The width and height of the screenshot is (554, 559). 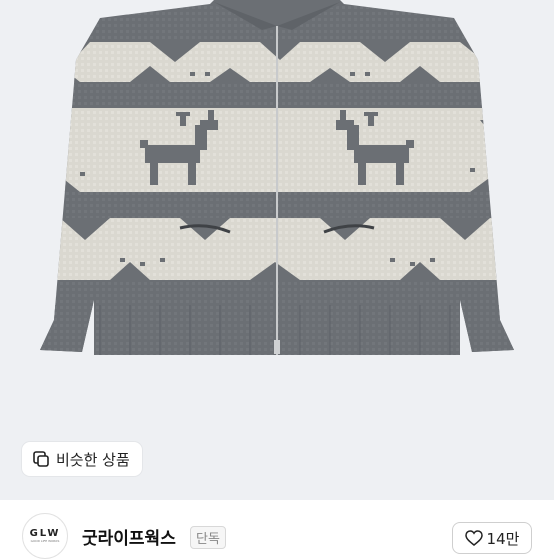 I want to click on shop-logo-subtext: GOOD LIFE WORKS, so click(x=45, y=541).